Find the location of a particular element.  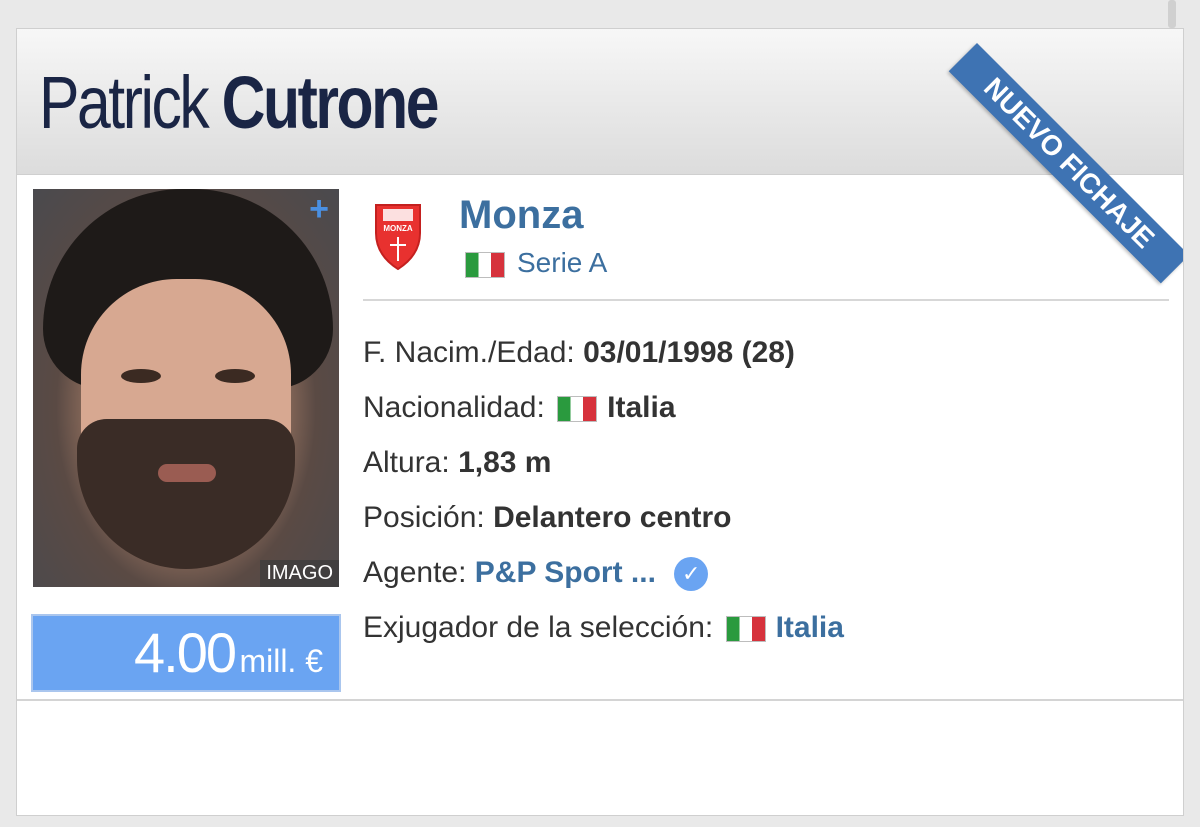

detail-position: Posición: Delantero centro is located at coordinates (603, 517).